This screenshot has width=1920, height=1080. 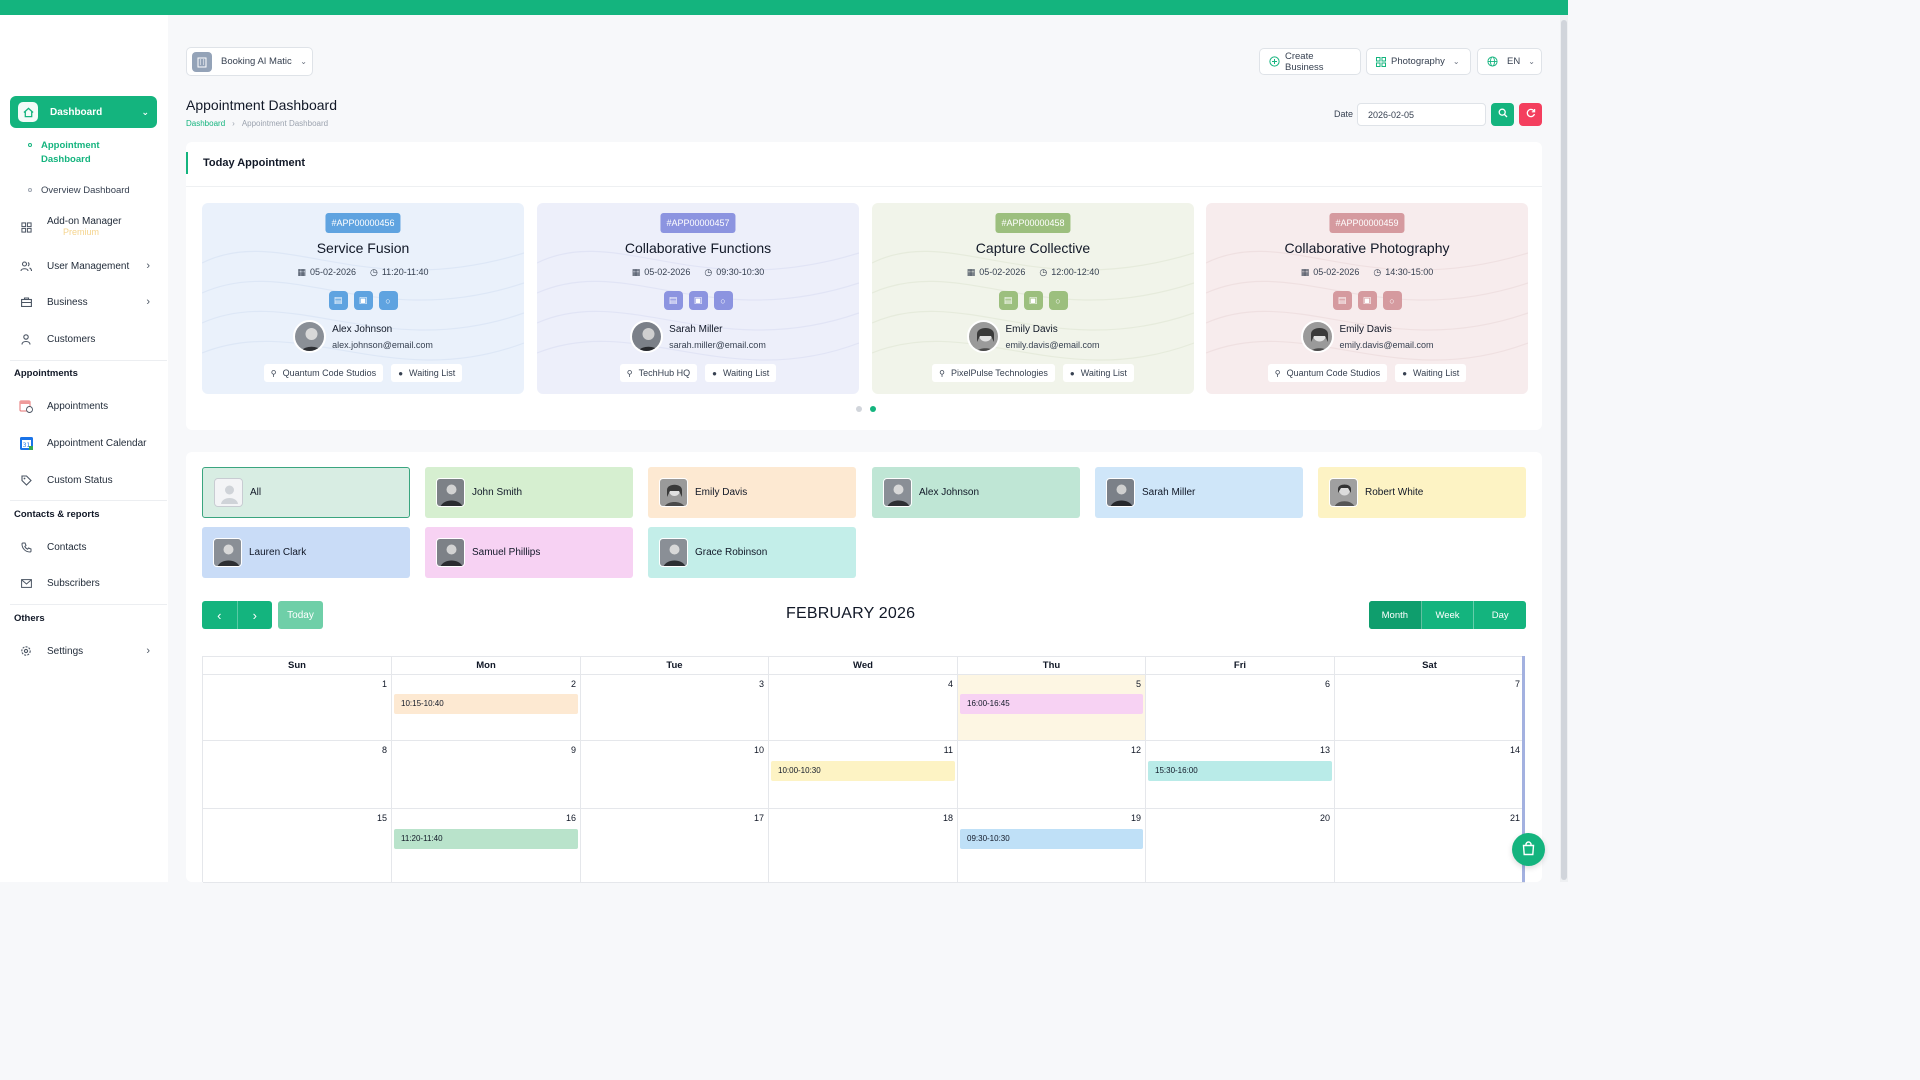 I want to click on calendar-day-cell: 18, so click(x=863, y=846).